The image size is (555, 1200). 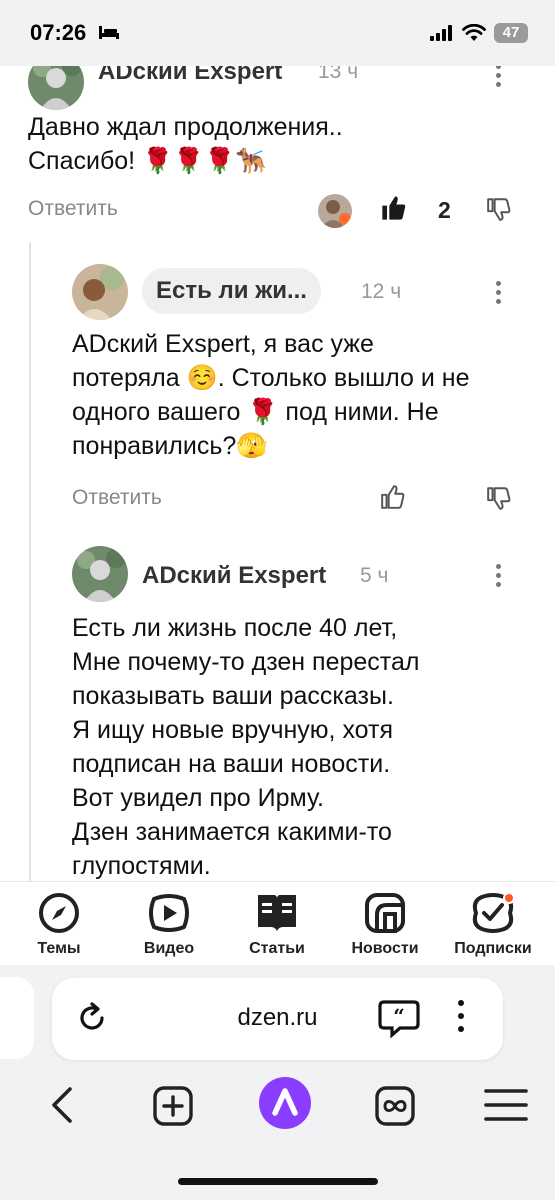 I want to click on tab-topics: Темы, so click(x=59, y=924).